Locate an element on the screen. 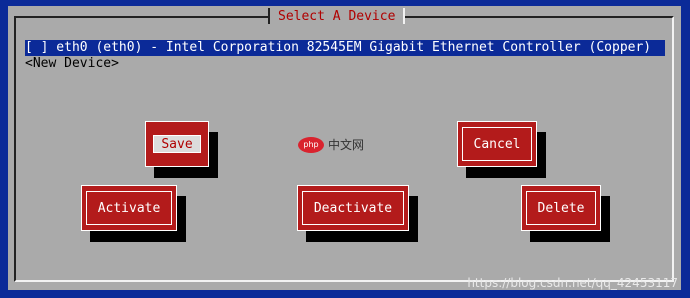 Image resolution: width=690 pixels, height=298 pixels. delete-button-label: Delete is located at coordinates (561, 208).